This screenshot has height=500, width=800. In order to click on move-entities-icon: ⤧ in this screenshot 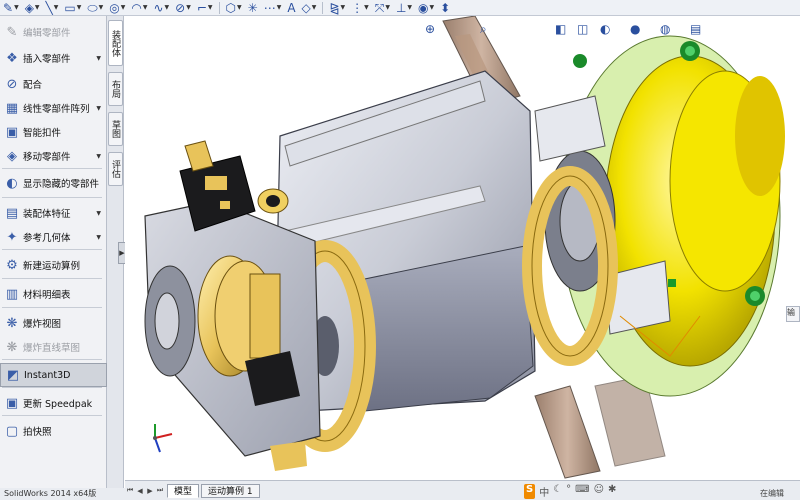, I will do `click(379, 7)`.